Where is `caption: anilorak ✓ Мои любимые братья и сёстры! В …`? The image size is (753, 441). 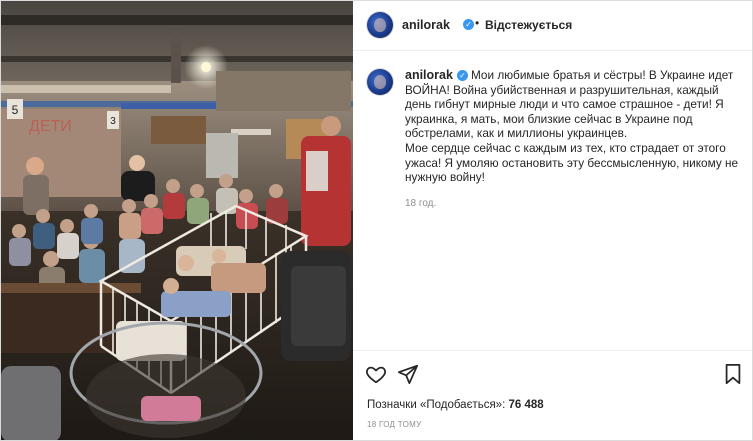
caption: anilorak ✓ Мои любимые братья и сёстры! В … is located at coordinates (572, 126).